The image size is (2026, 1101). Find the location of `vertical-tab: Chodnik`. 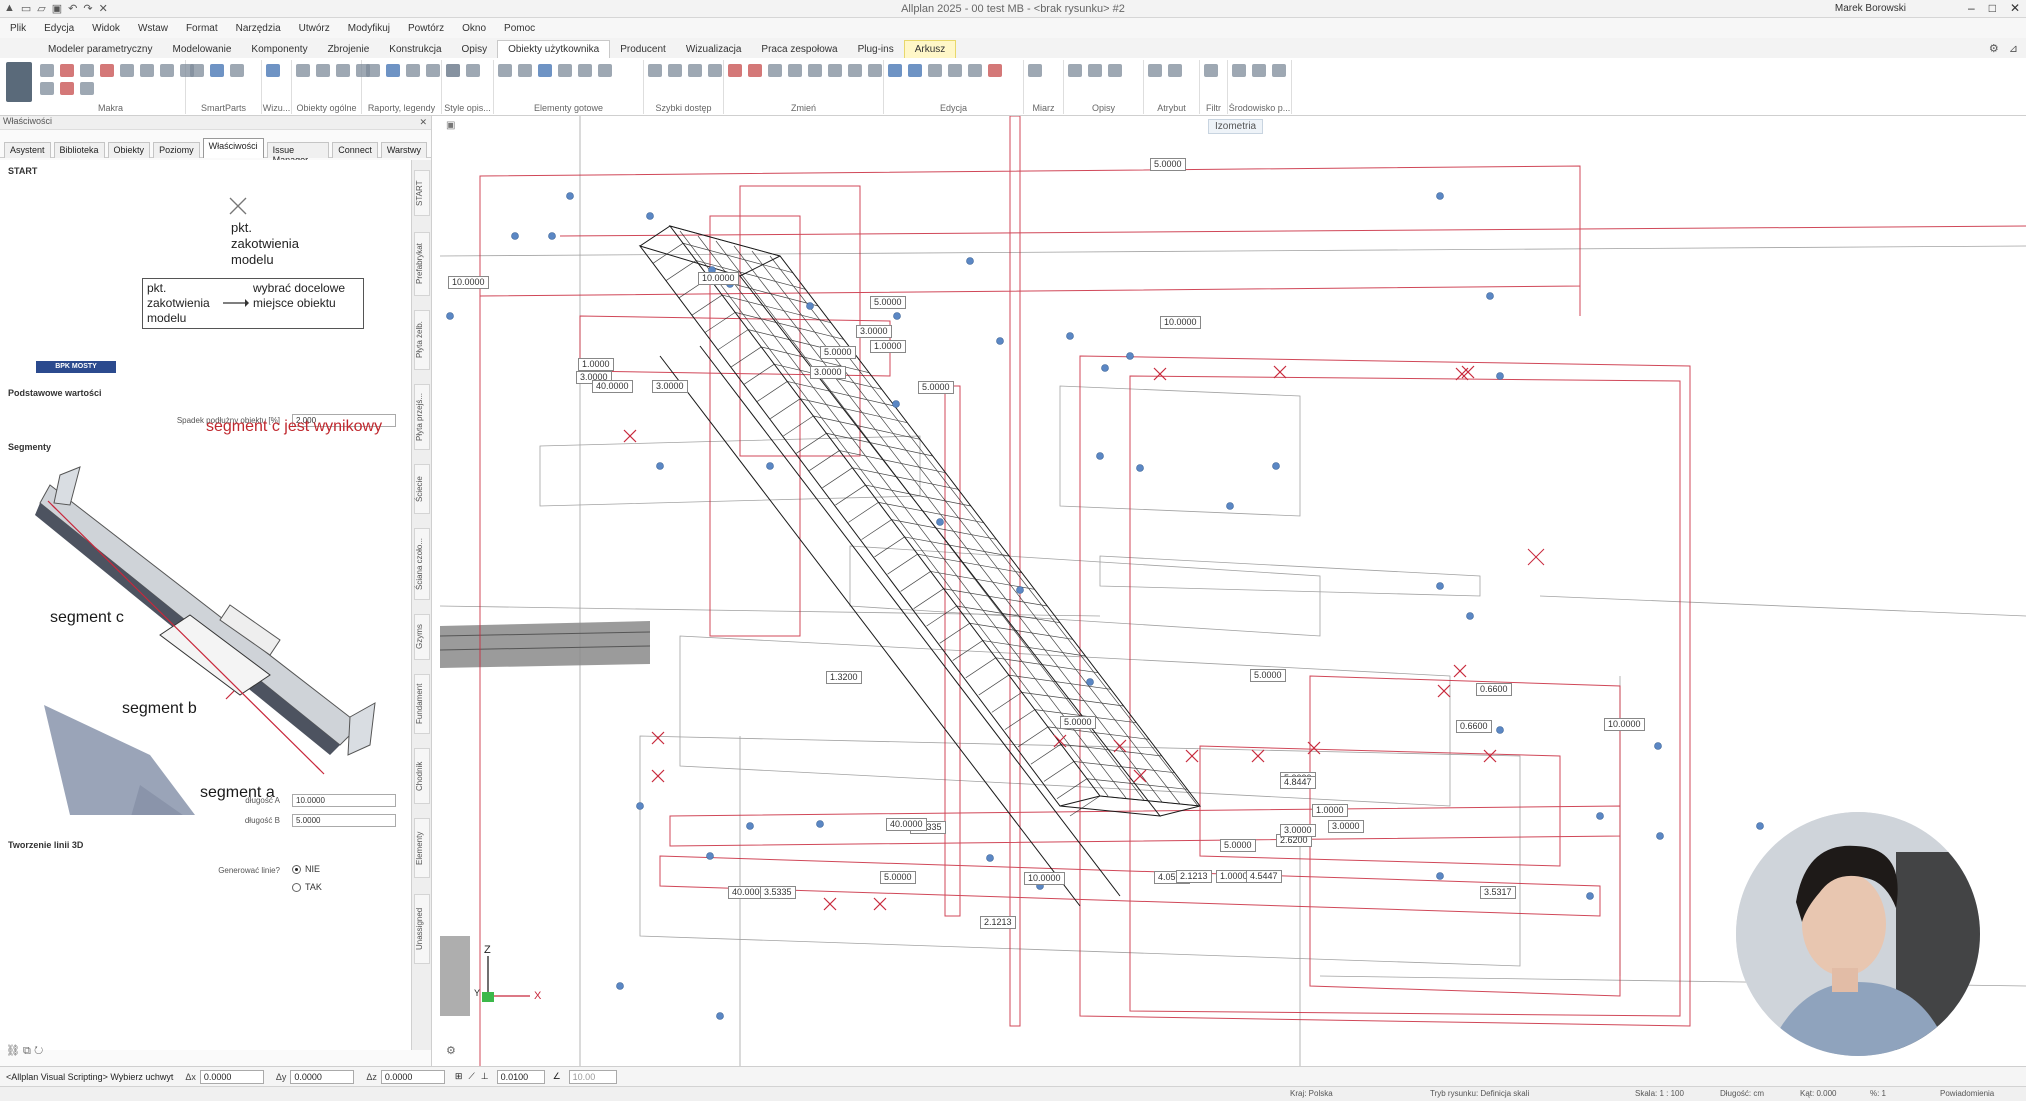

vertical-tab: Chodnik is located at coordinates (422, 776).